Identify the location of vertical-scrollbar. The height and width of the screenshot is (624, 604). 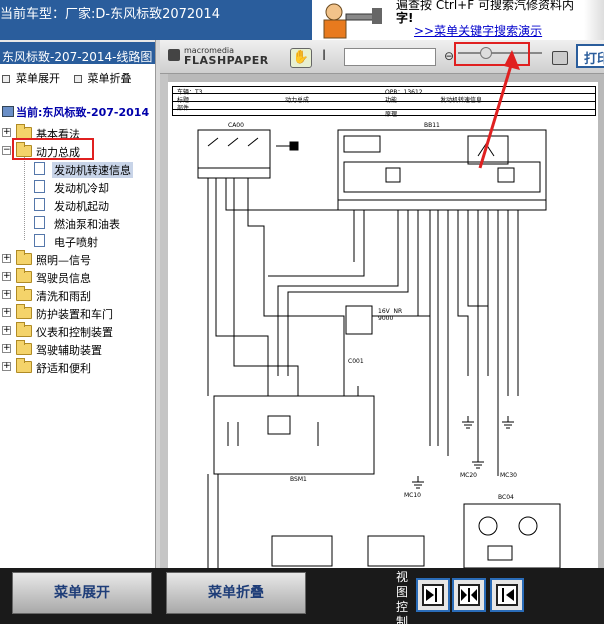
(164, 321).